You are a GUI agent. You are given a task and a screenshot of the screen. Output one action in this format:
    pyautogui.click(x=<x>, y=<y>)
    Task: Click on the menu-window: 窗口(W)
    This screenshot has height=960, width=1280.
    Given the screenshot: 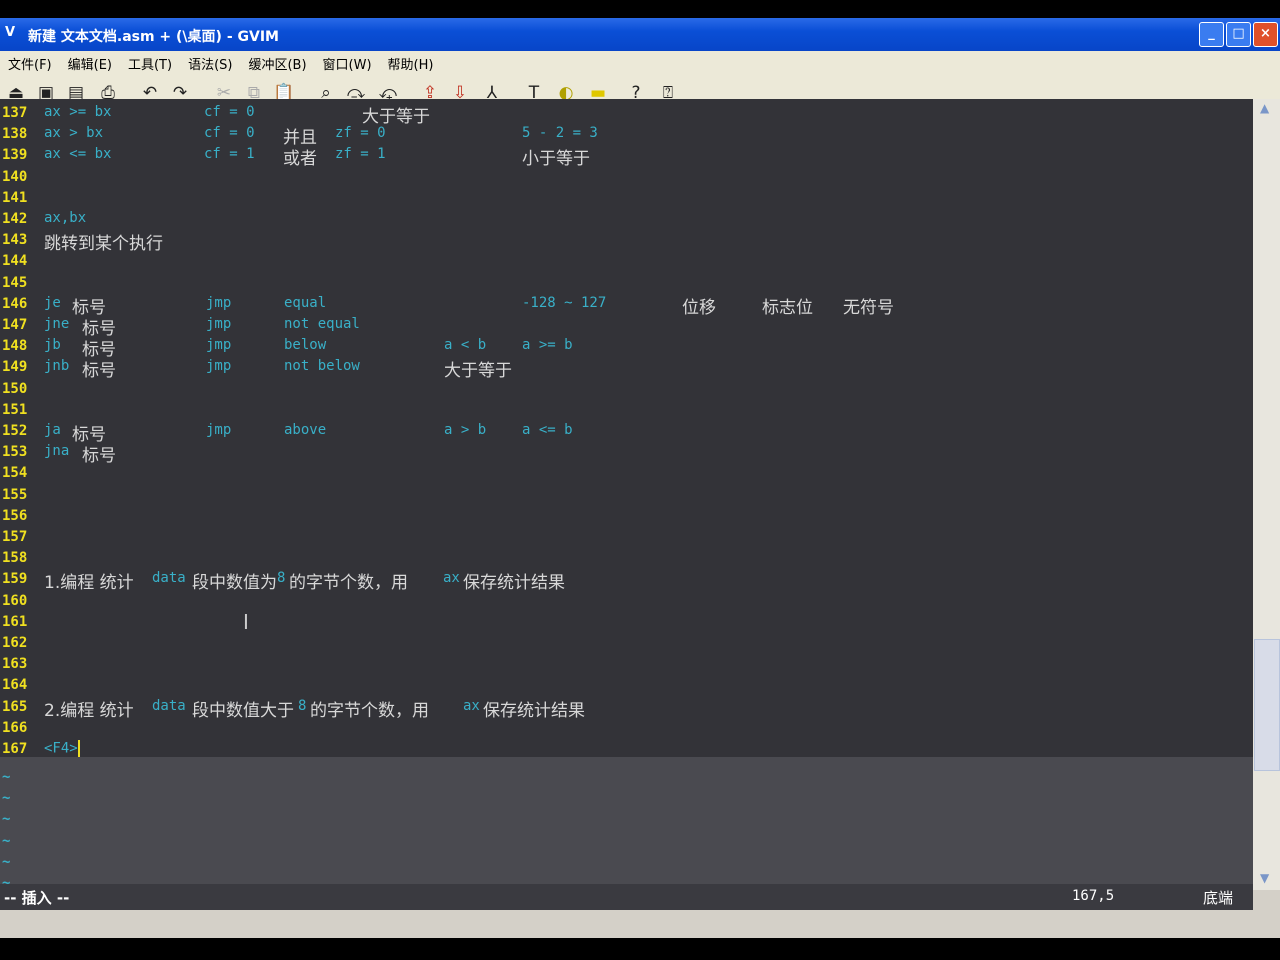 What is the action you would take?
    pyautogui.click(x=347, y=63)
    